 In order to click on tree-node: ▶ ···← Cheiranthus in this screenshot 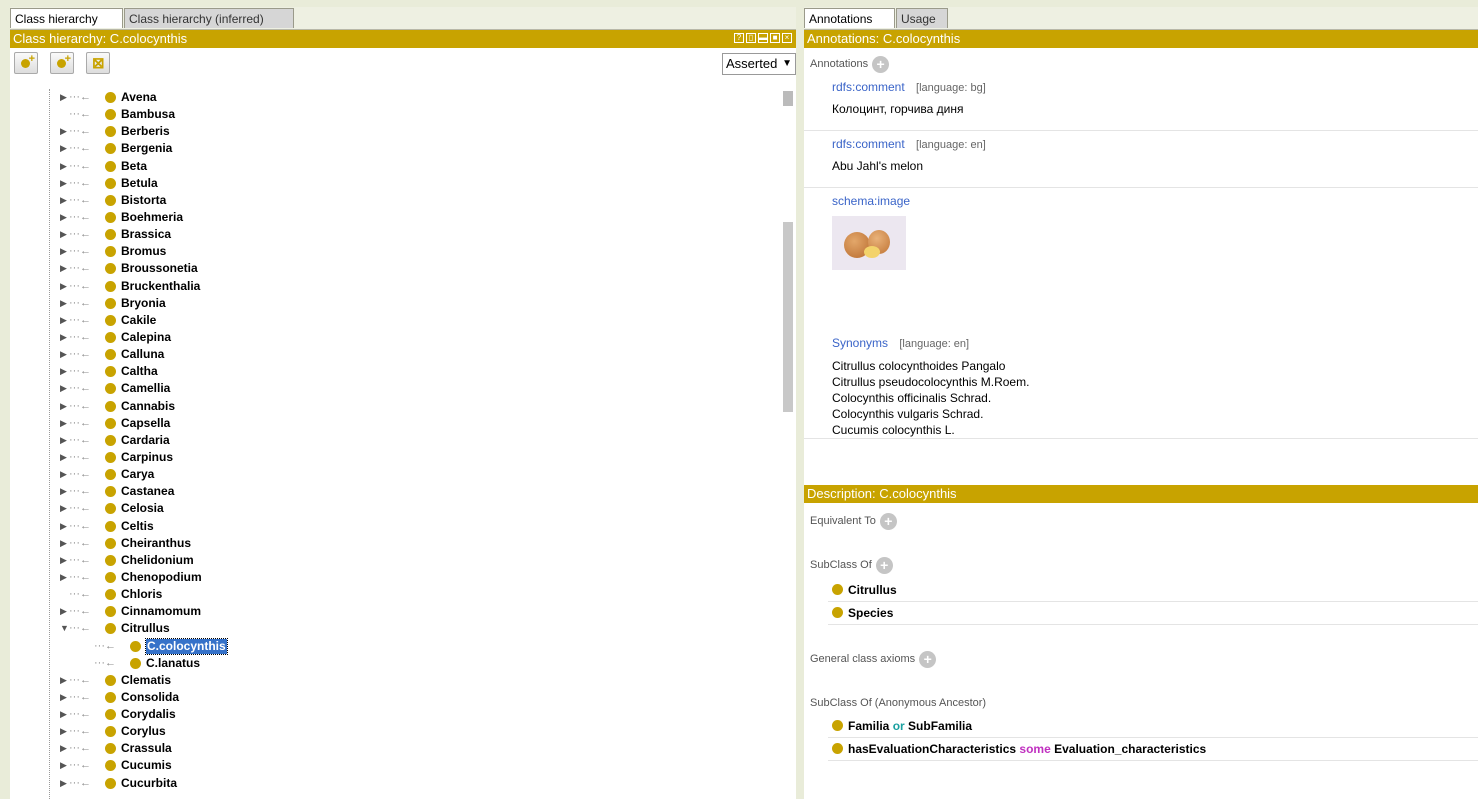, I will do `click(395, 543)`.